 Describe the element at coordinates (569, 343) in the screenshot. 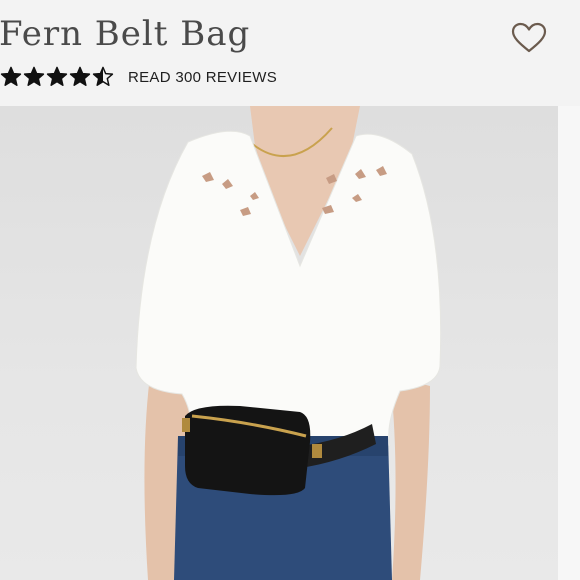

I see `page-edge` at that location.